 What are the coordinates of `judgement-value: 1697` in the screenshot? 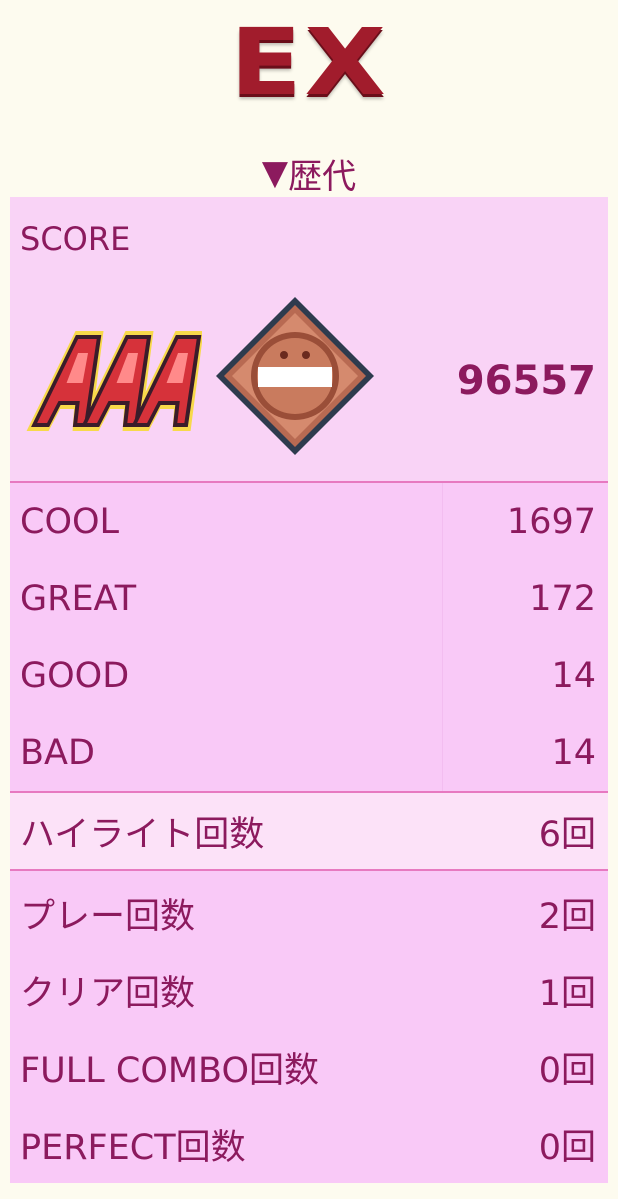 It's located at (551, 521).